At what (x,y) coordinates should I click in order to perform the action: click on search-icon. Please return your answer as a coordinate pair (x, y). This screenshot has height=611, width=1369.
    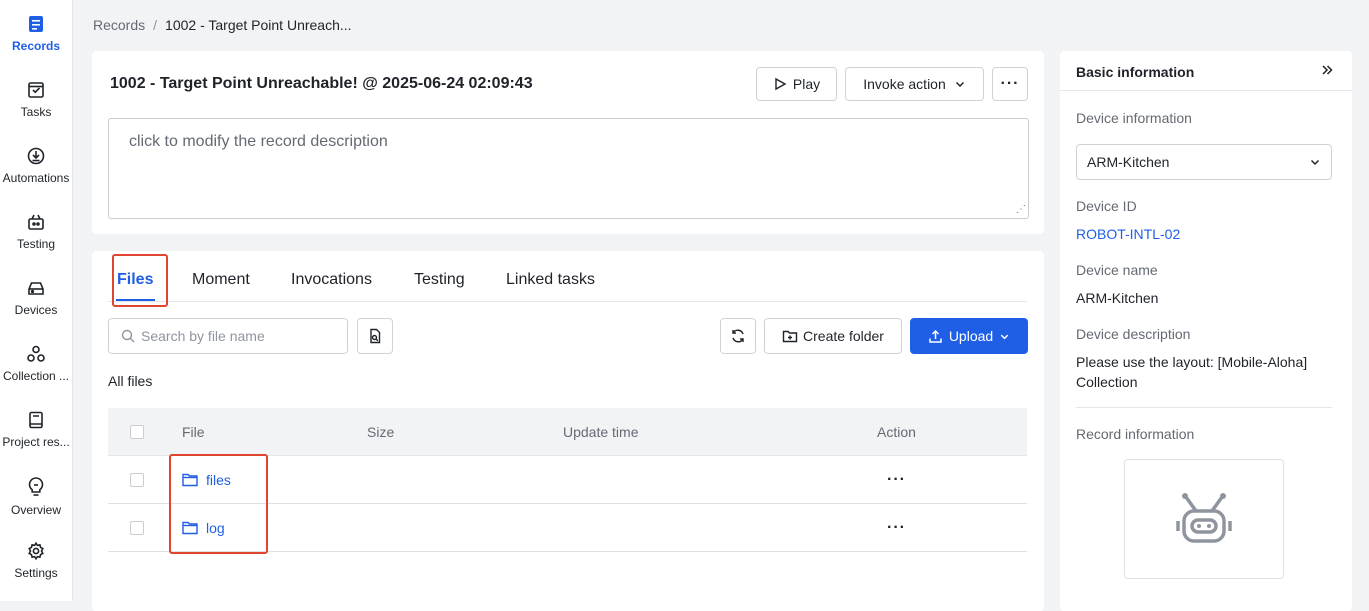
    Looking at the image, I should click on (128, 336).